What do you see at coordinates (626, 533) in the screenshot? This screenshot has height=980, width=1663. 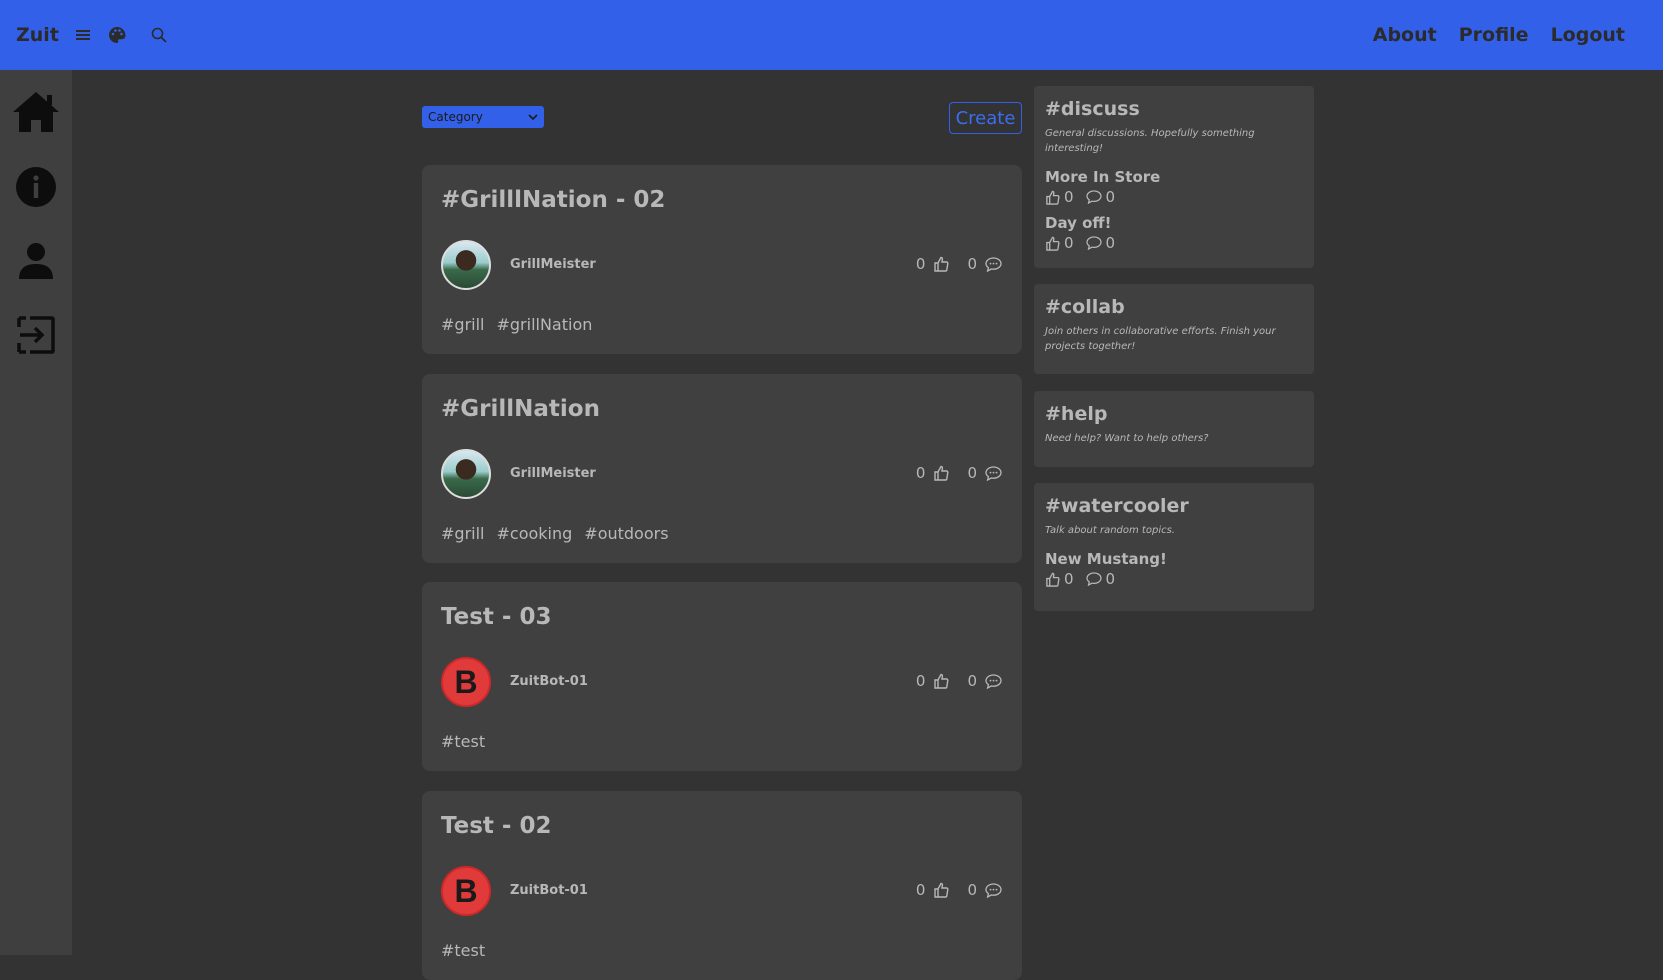 I see `post-tag: #outdoors` at bounding box center [626, 533].